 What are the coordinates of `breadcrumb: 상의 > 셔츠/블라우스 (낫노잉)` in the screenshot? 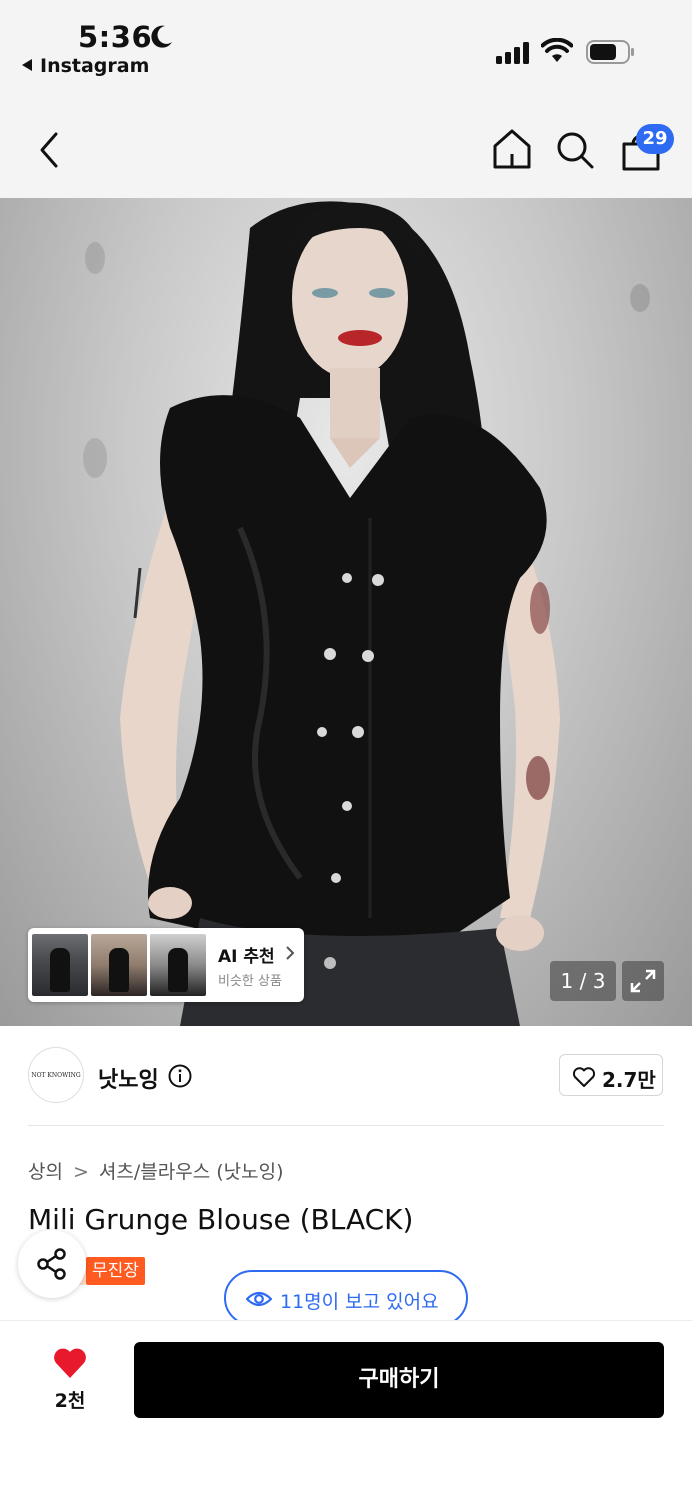 It's located at (155, 1170).